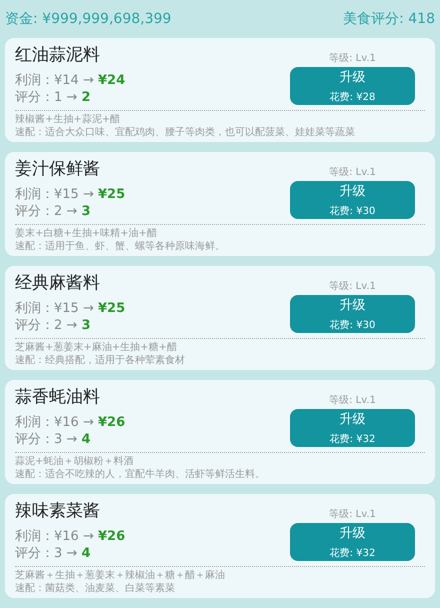 This screenshot has height=608, width=440. What do you see at coordinates (95, 588) in the screenshot?
I see `pairing-text: 速配：菌菇类、油麦菜、白菜等素菜` at bounding box center [95, 588].